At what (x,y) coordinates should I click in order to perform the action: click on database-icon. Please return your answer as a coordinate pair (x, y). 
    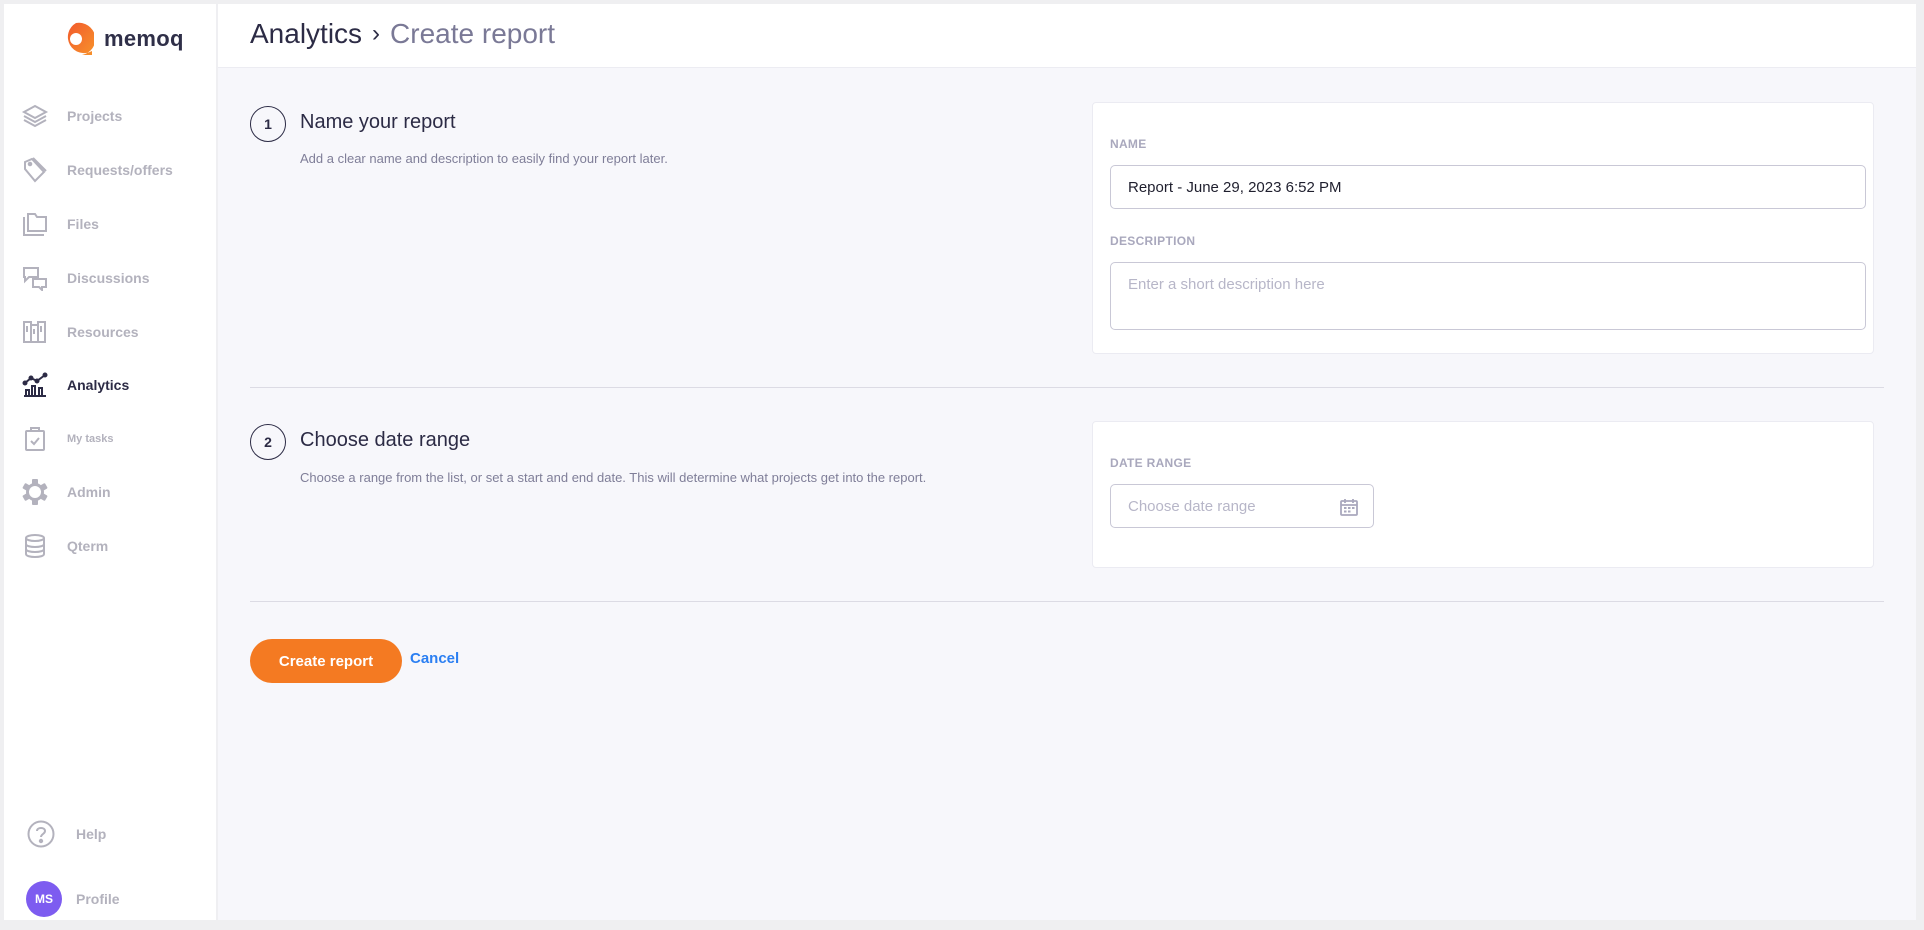
    Looking at the image, I should click on (35, 546).